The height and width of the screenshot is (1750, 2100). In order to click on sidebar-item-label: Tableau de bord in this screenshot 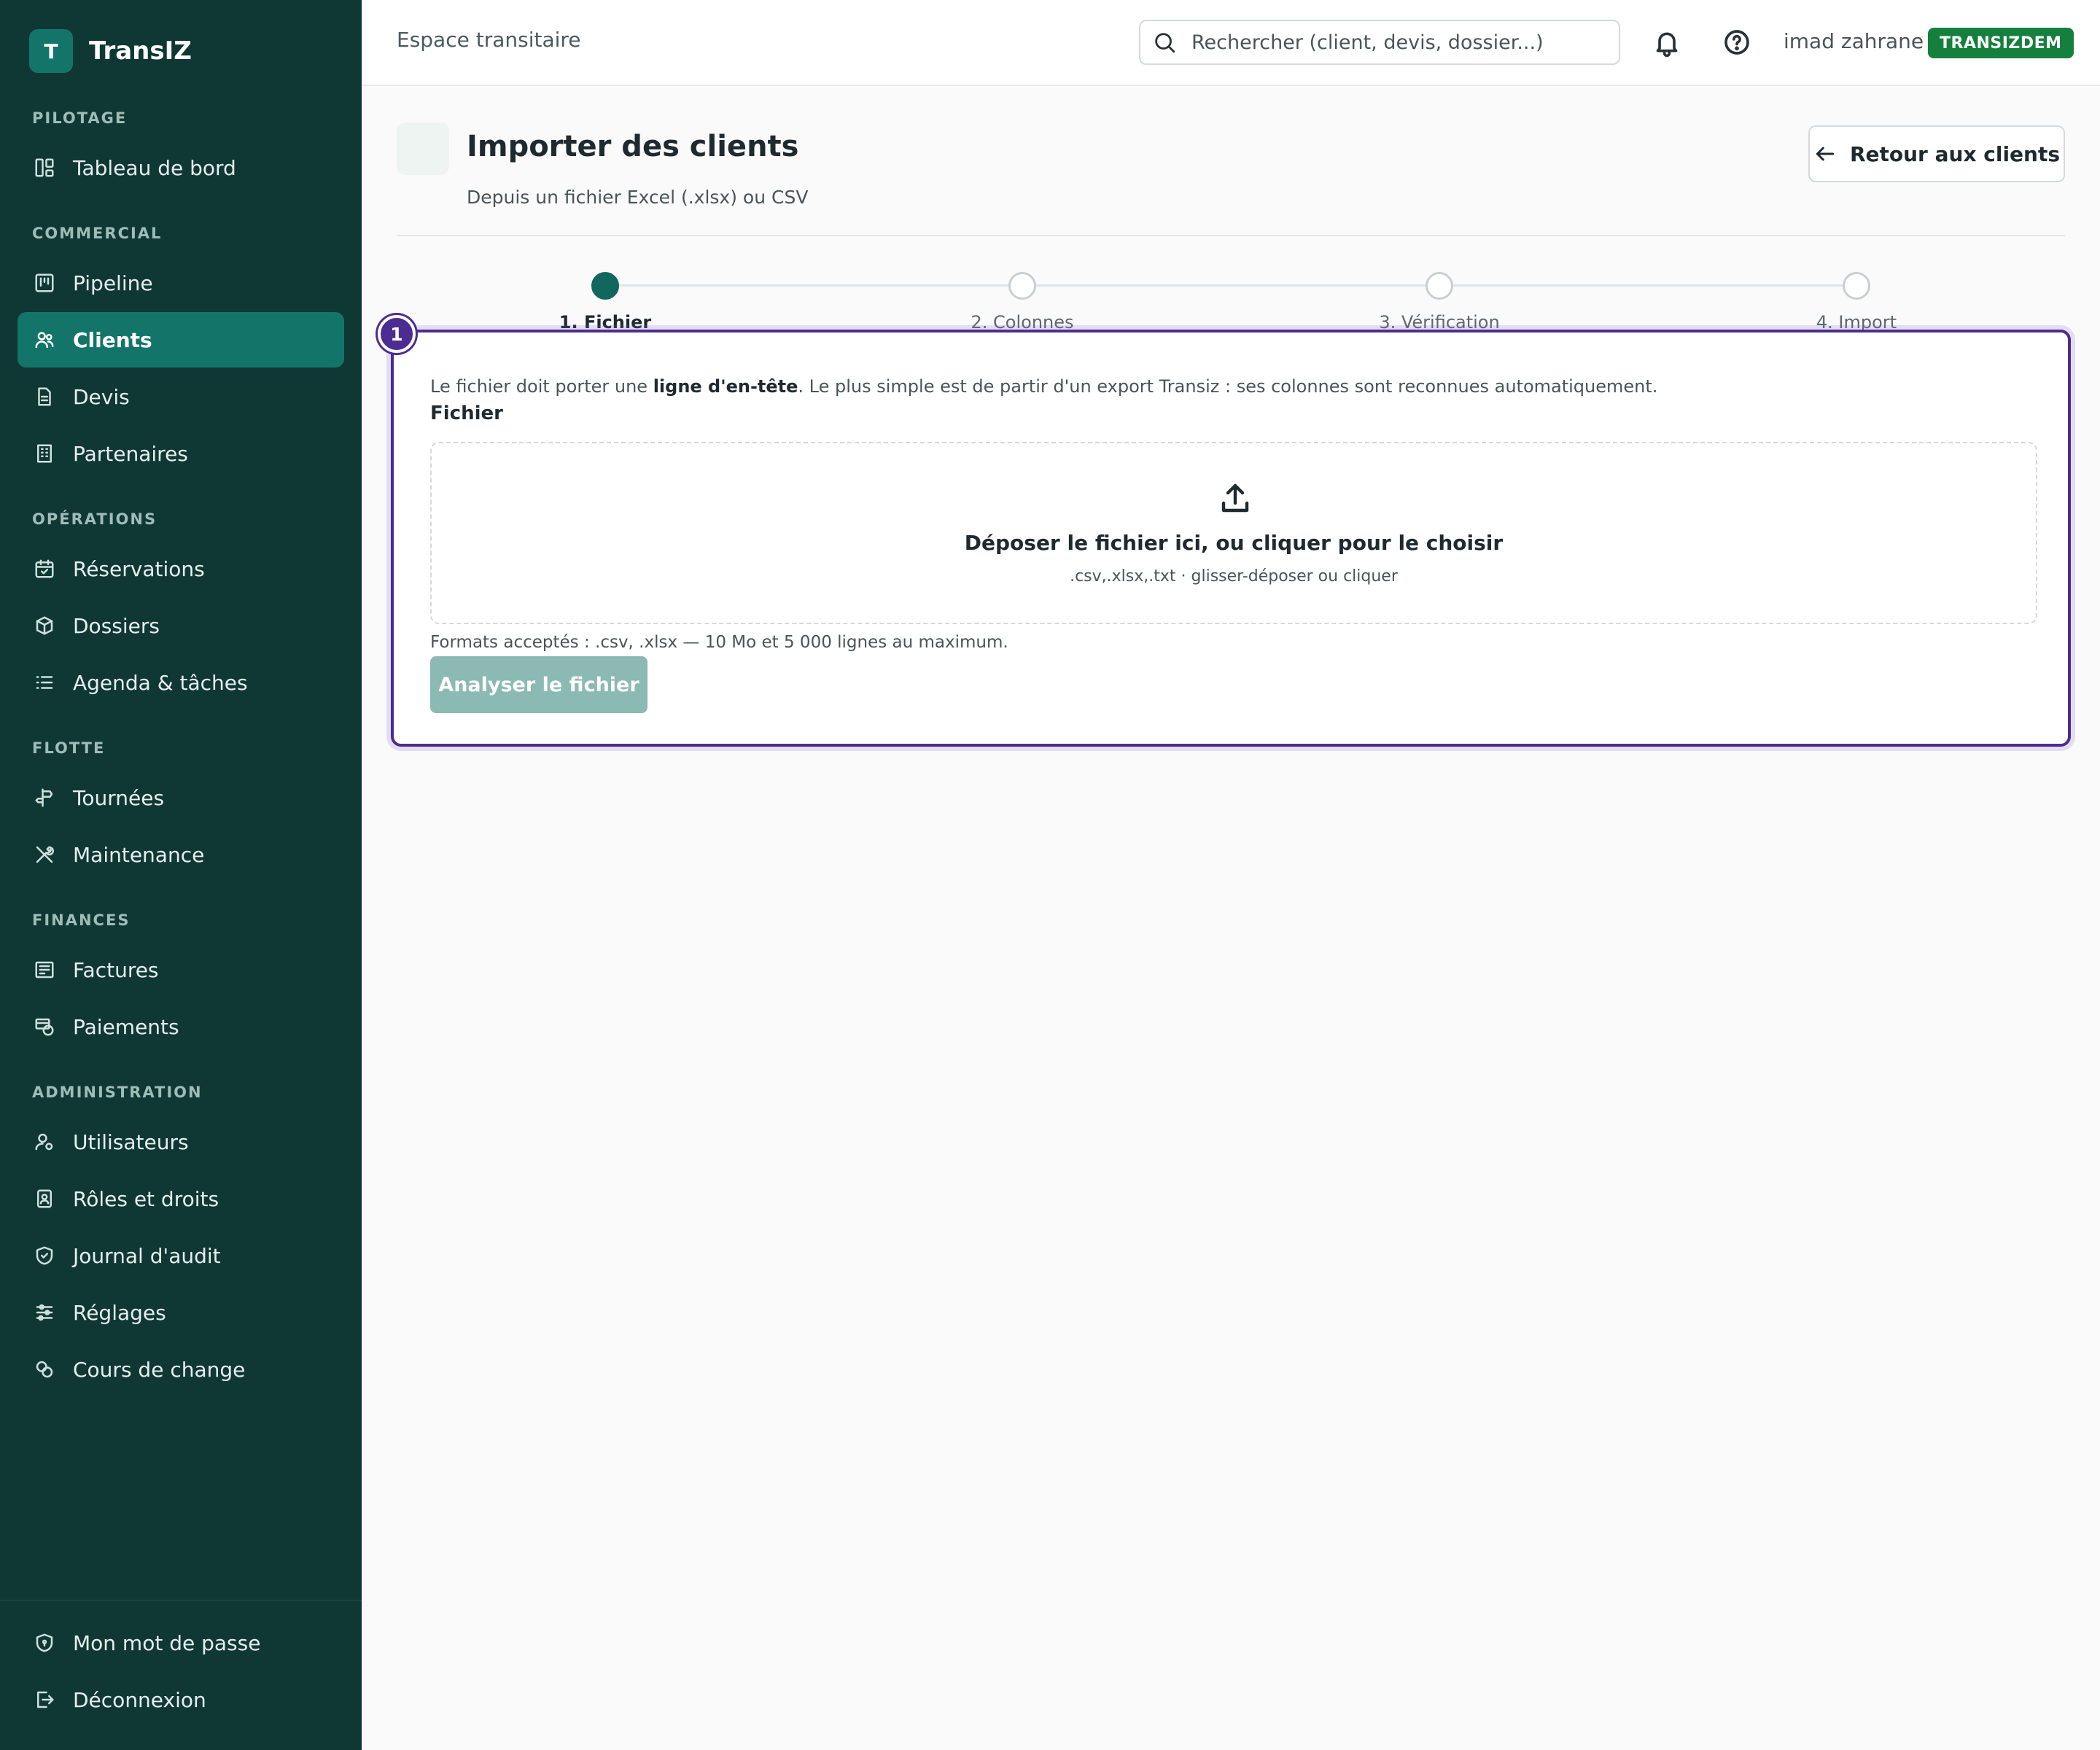, I will do `click(154, 167)`.